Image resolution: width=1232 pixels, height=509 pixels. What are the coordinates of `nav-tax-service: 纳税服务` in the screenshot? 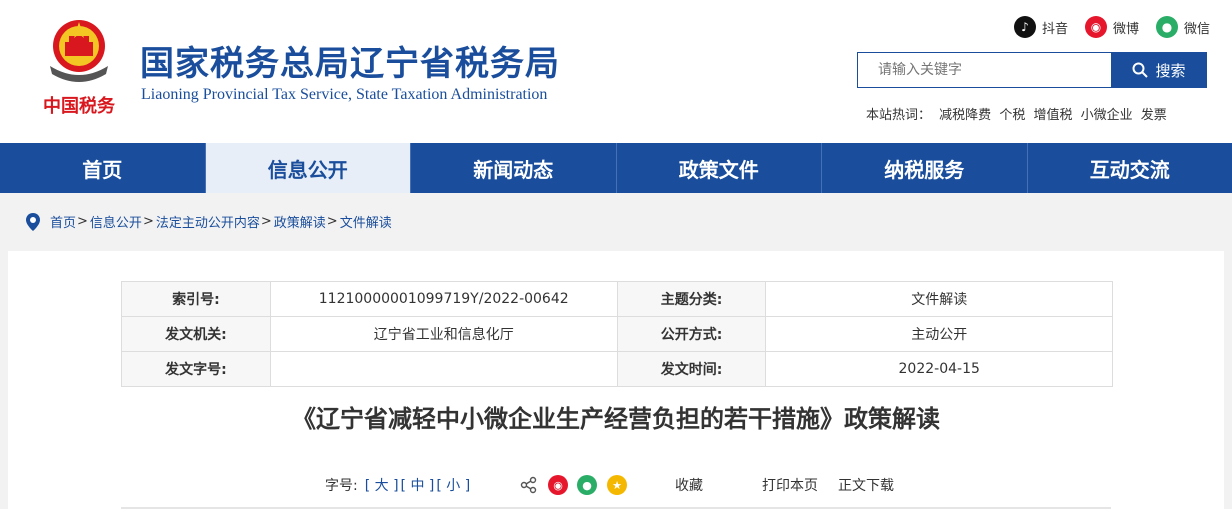 It's located at (925, 168).